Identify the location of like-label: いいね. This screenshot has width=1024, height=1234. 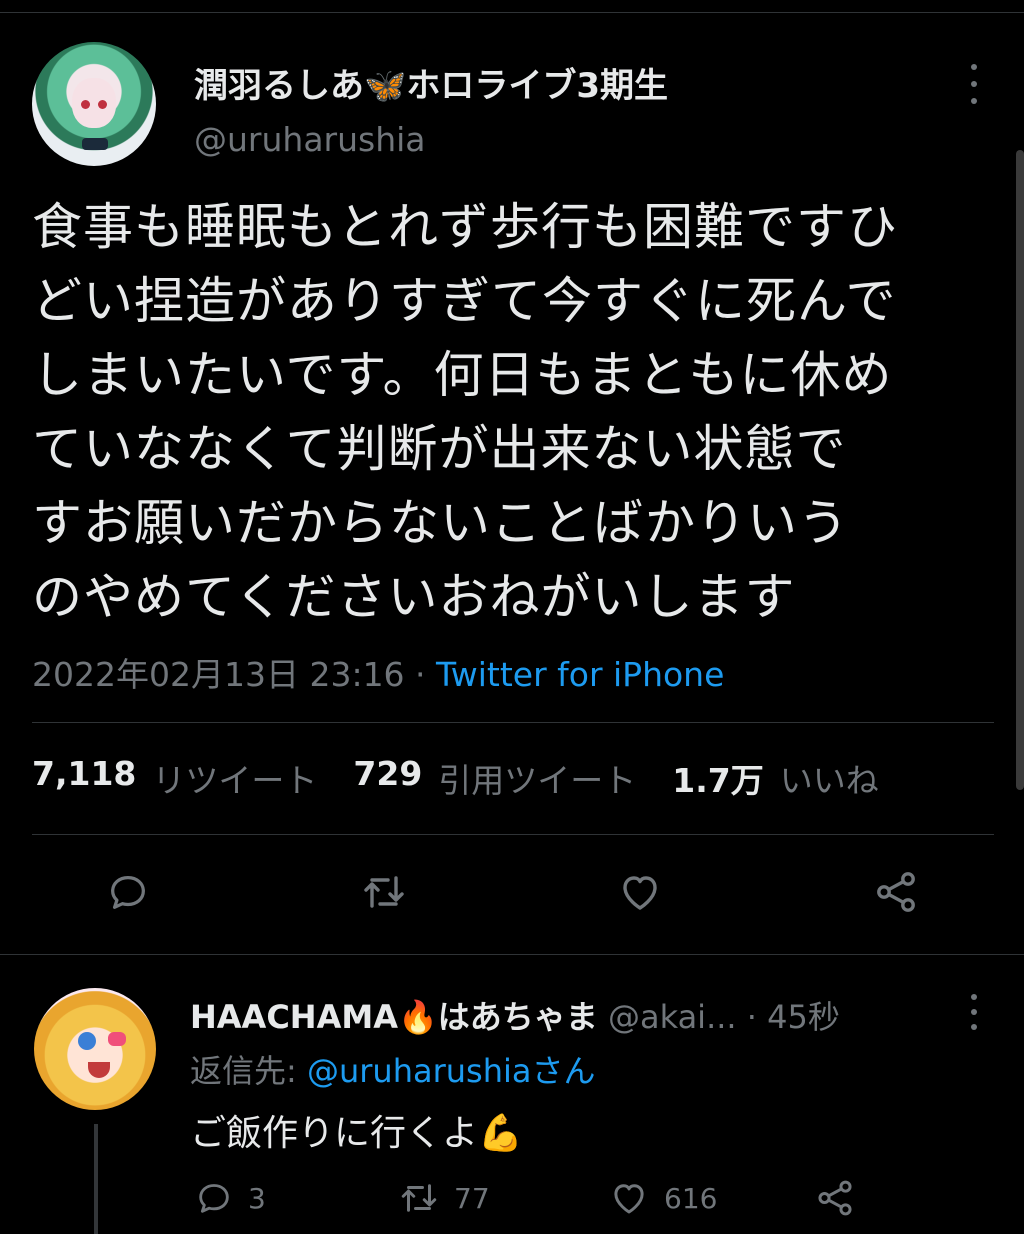
(829, 778).